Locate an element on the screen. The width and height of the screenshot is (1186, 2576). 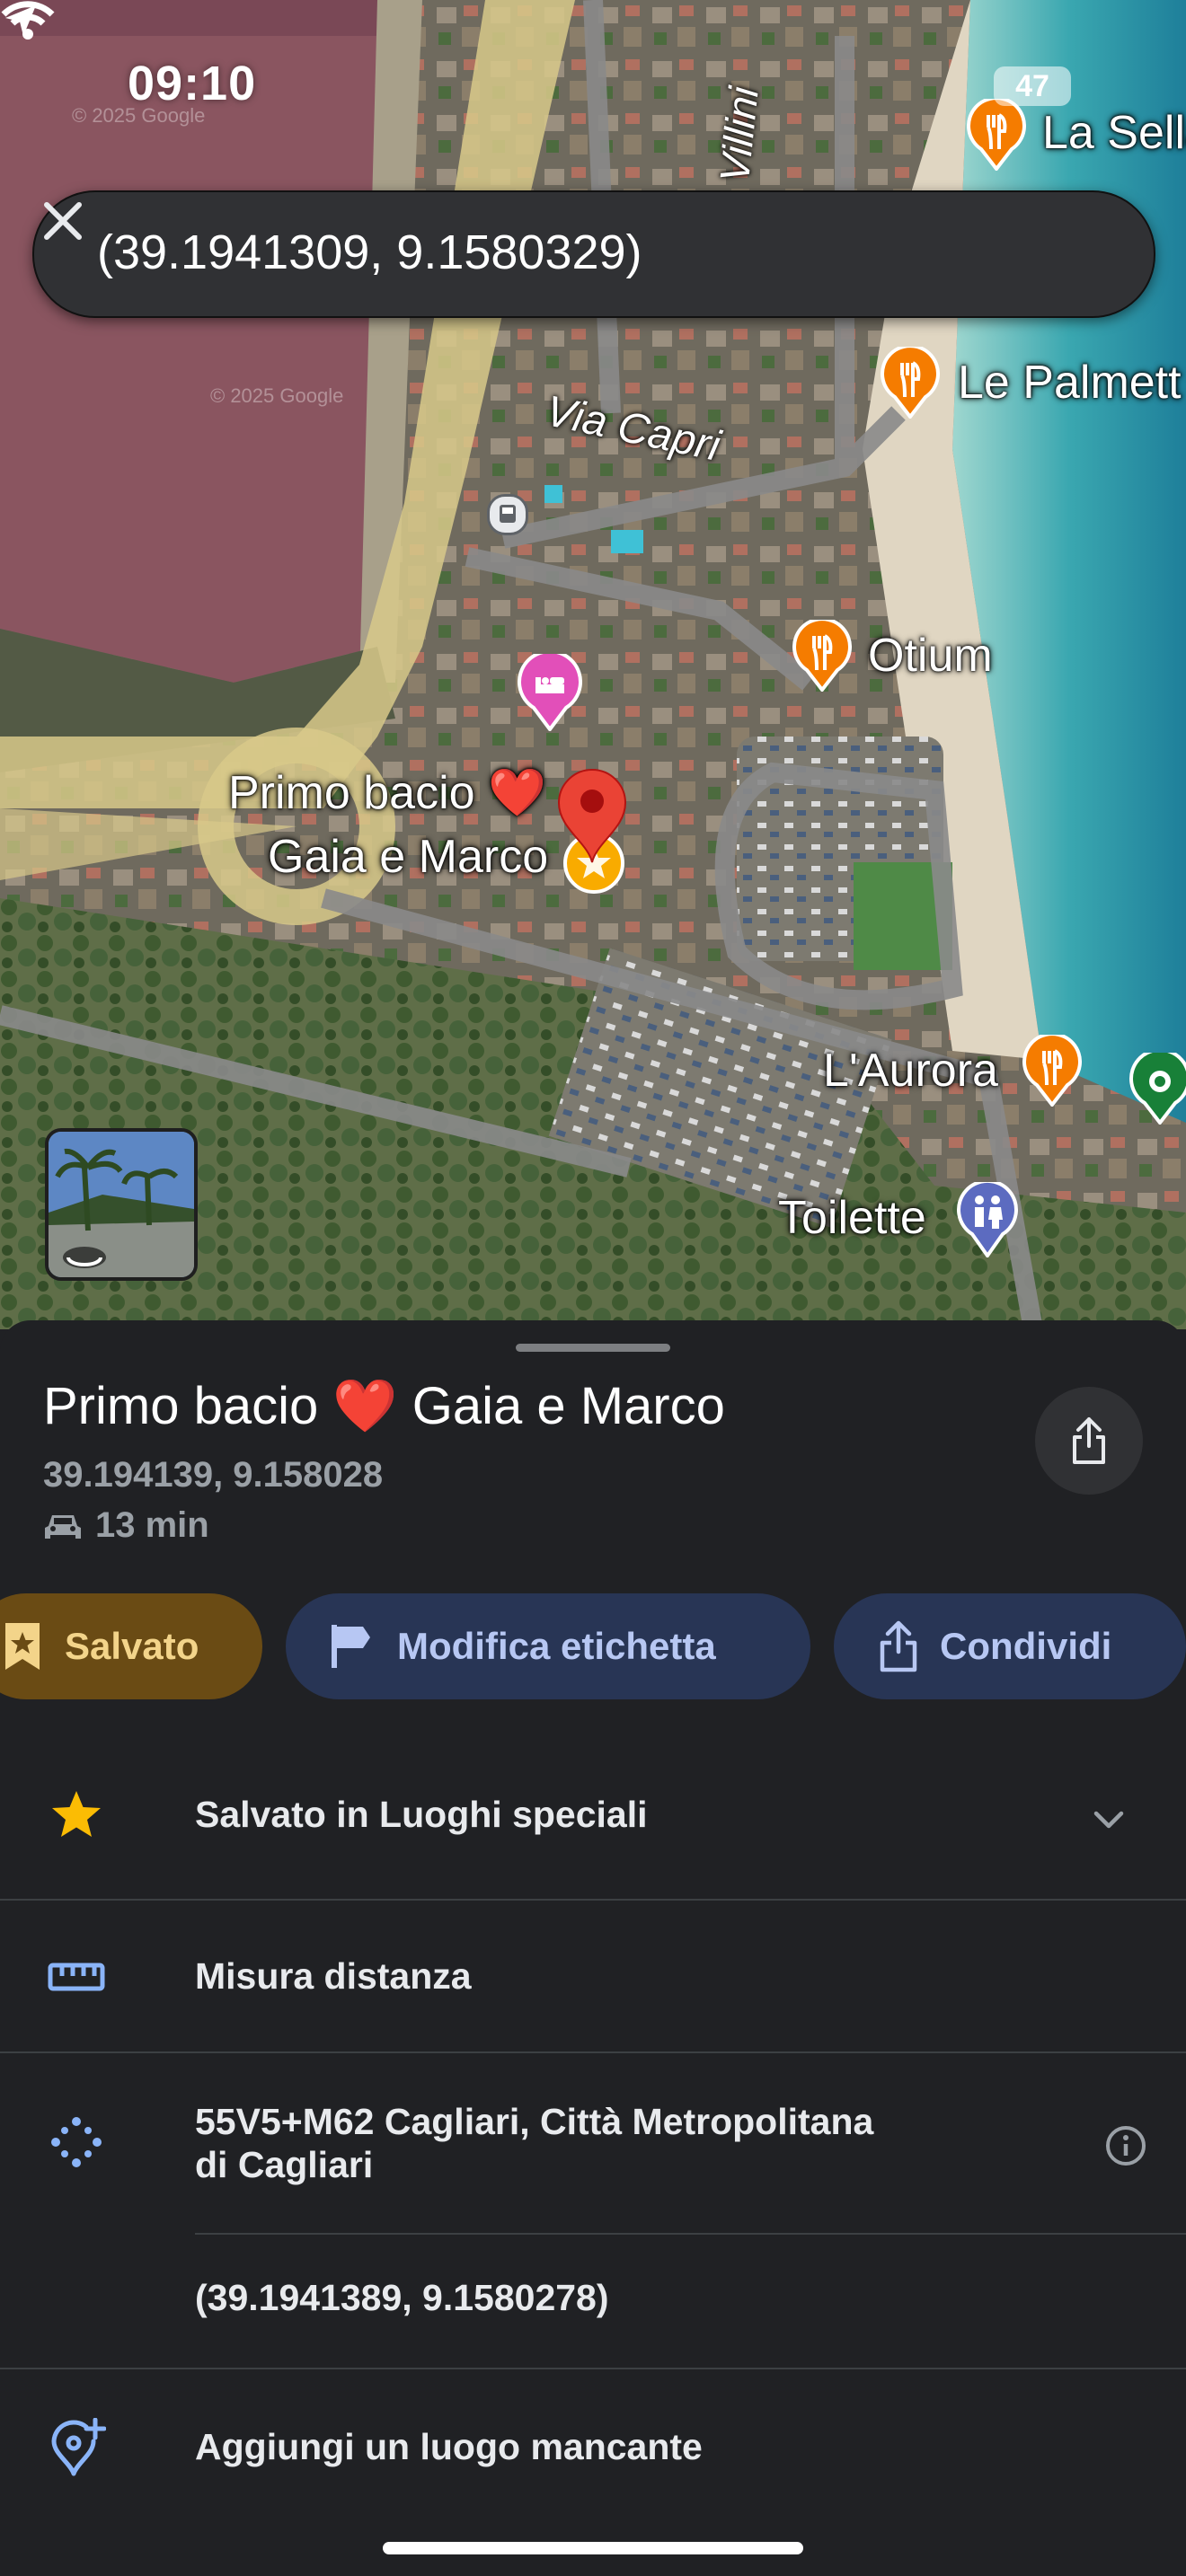
exact-coordinates-text: (39.1941389, 9.1580278) is located at coordinates (402, 2297).